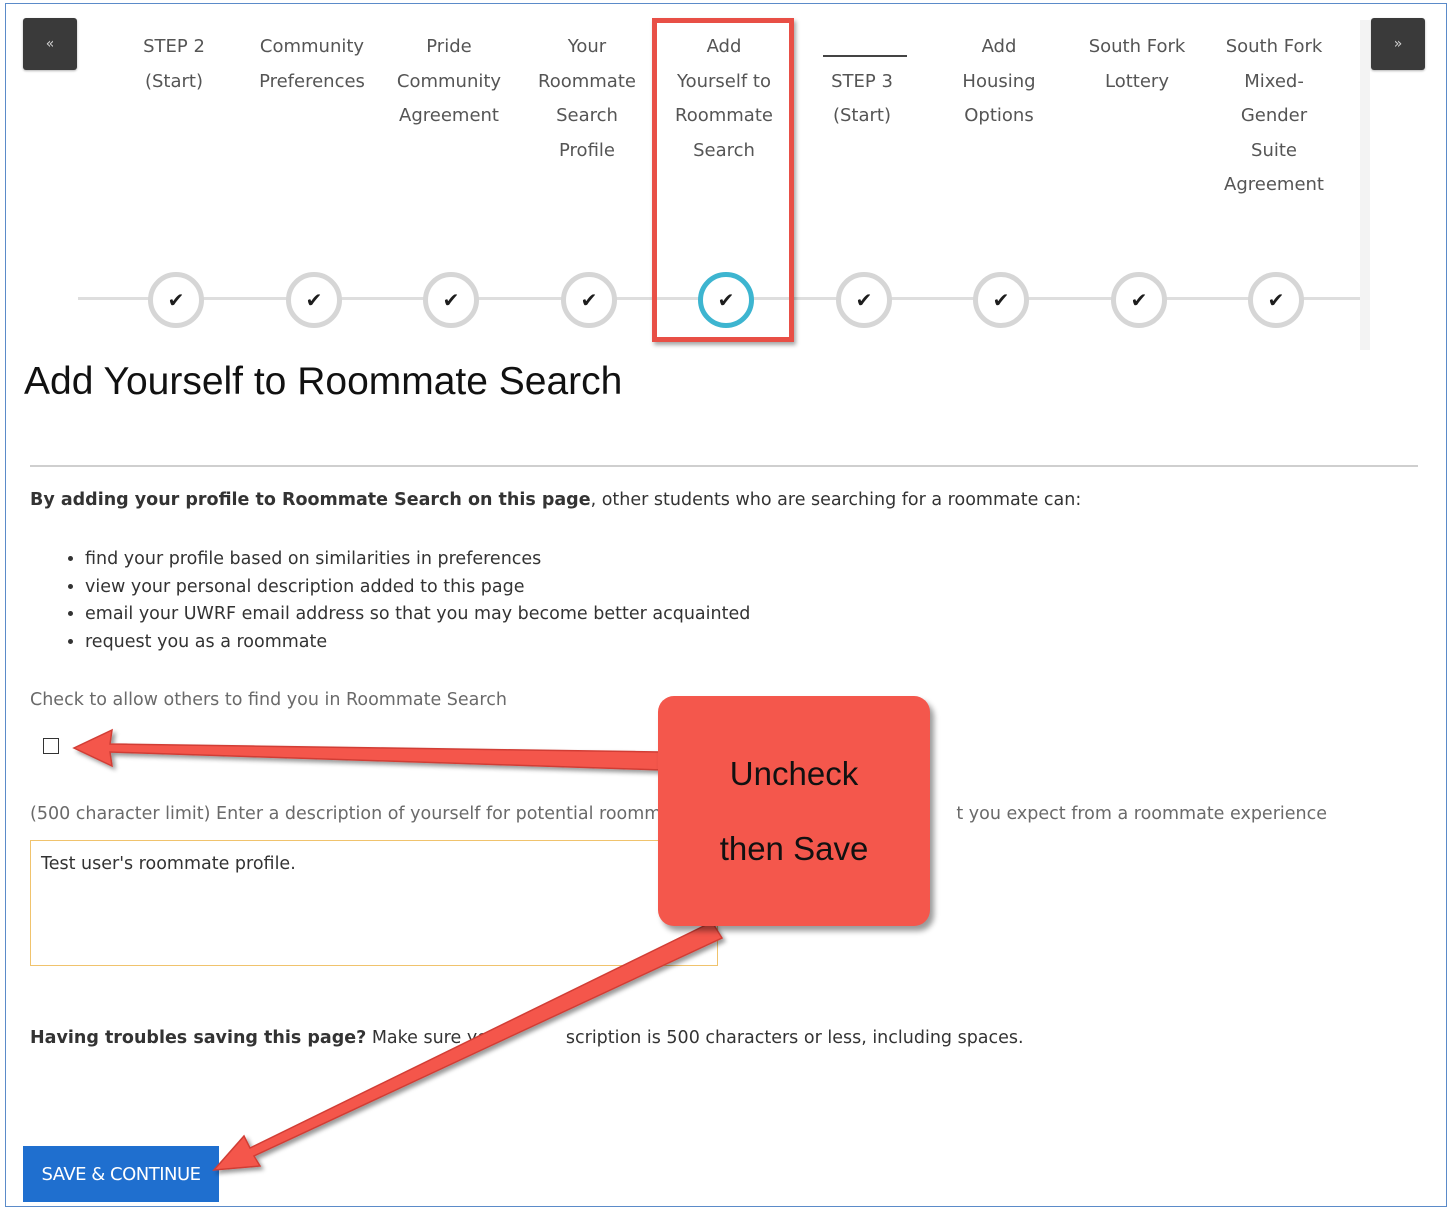  I want to click on callout-line-1: Uncheck, so click(794, 773).